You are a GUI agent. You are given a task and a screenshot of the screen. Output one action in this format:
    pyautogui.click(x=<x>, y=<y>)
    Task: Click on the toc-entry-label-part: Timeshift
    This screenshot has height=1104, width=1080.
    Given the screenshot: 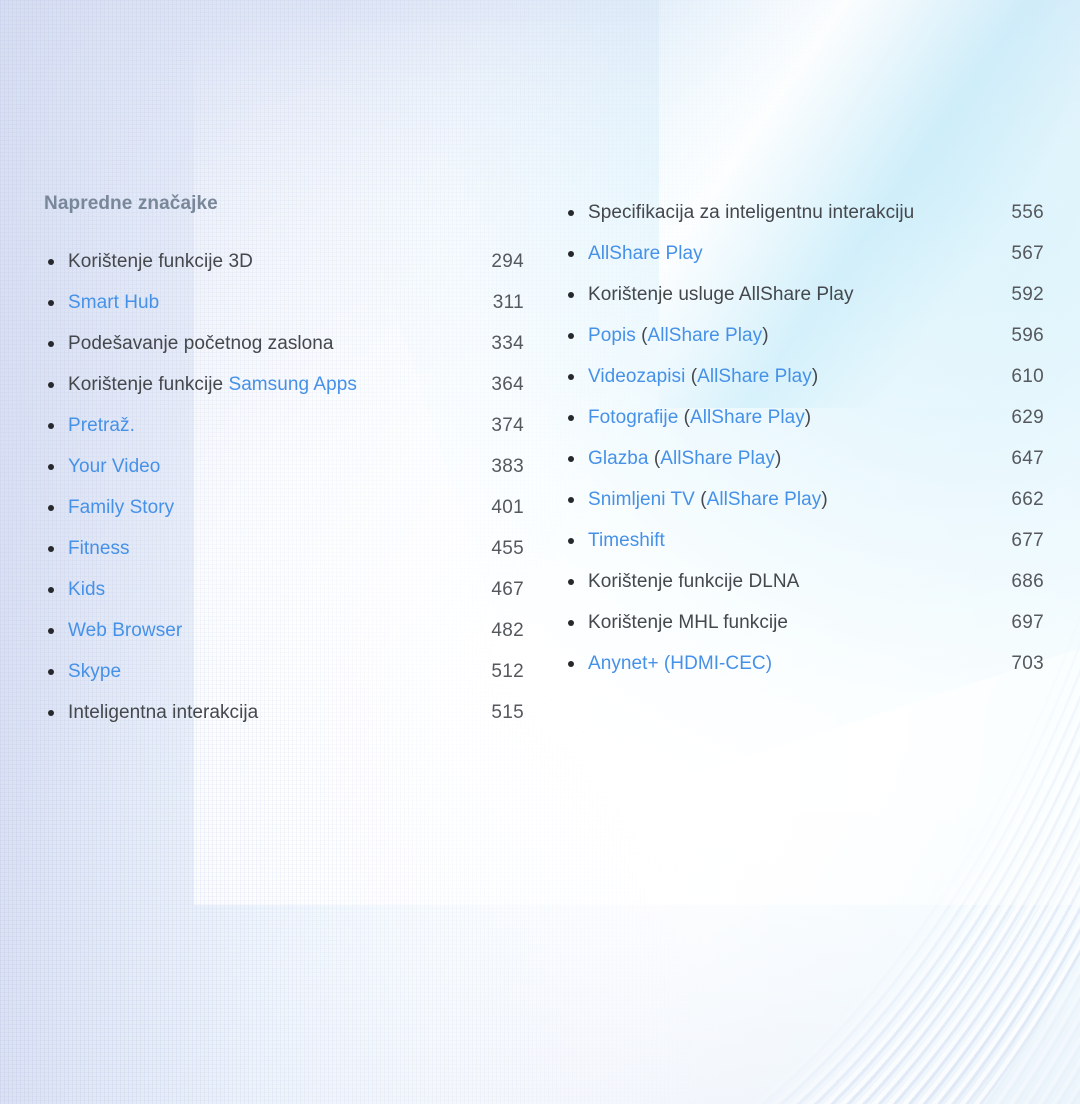 What is the action you would take?
    pyautogui.click(x=626, y=540)
    